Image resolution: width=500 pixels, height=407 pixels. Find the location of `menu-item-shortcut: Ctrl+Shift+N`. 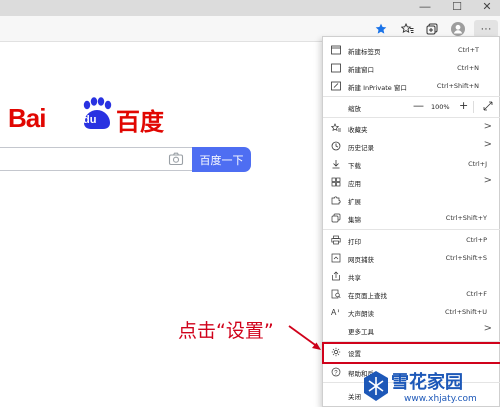

menu-item-shortcut: Ctrl+Shift+N is located at coordinates (457, 86).